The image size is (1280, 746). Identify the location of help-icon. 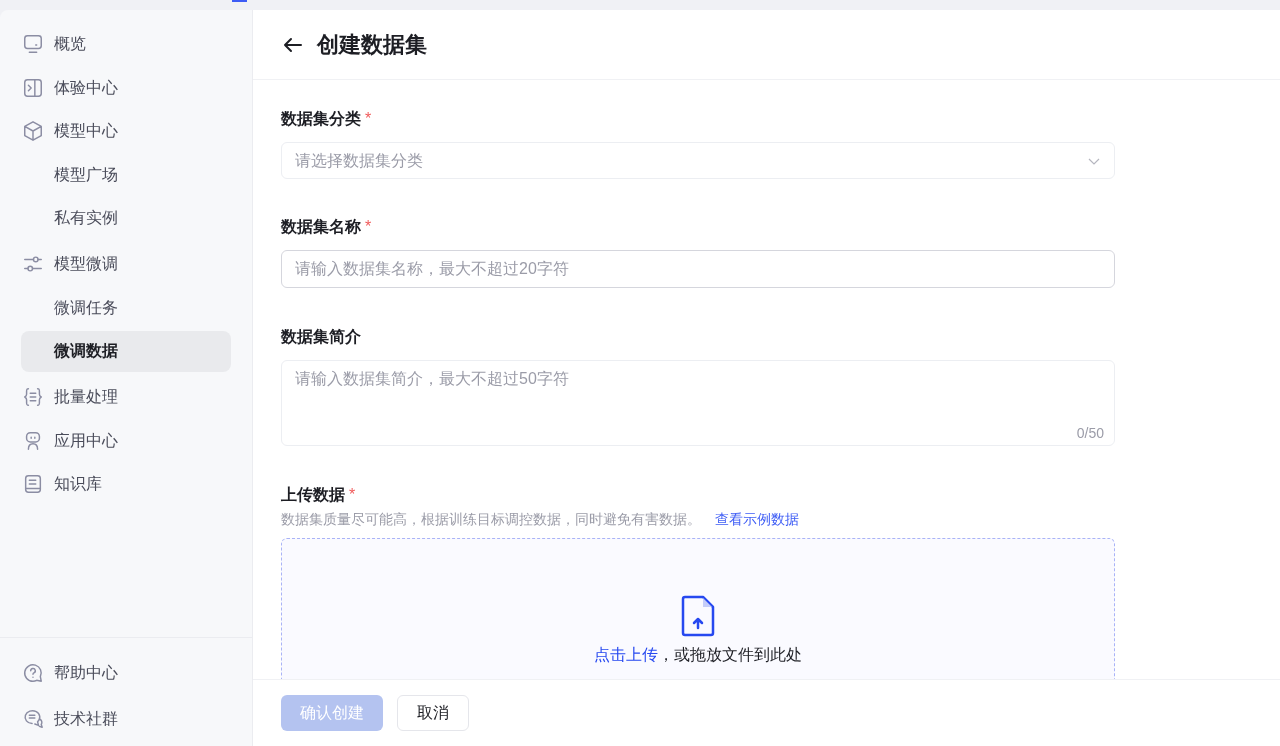
(33, 673).